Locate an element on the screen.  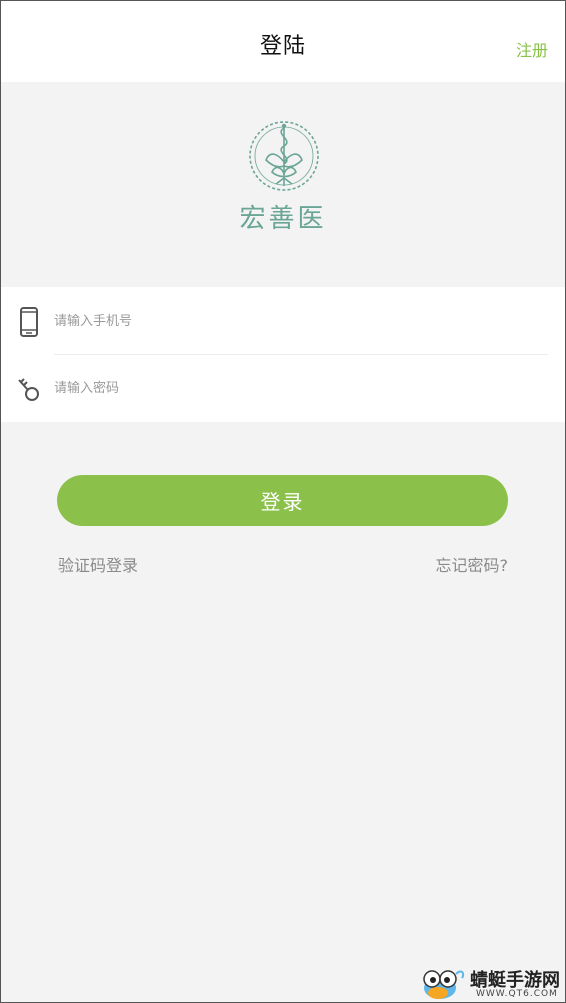
login-form is located at coordinates (283, 354).